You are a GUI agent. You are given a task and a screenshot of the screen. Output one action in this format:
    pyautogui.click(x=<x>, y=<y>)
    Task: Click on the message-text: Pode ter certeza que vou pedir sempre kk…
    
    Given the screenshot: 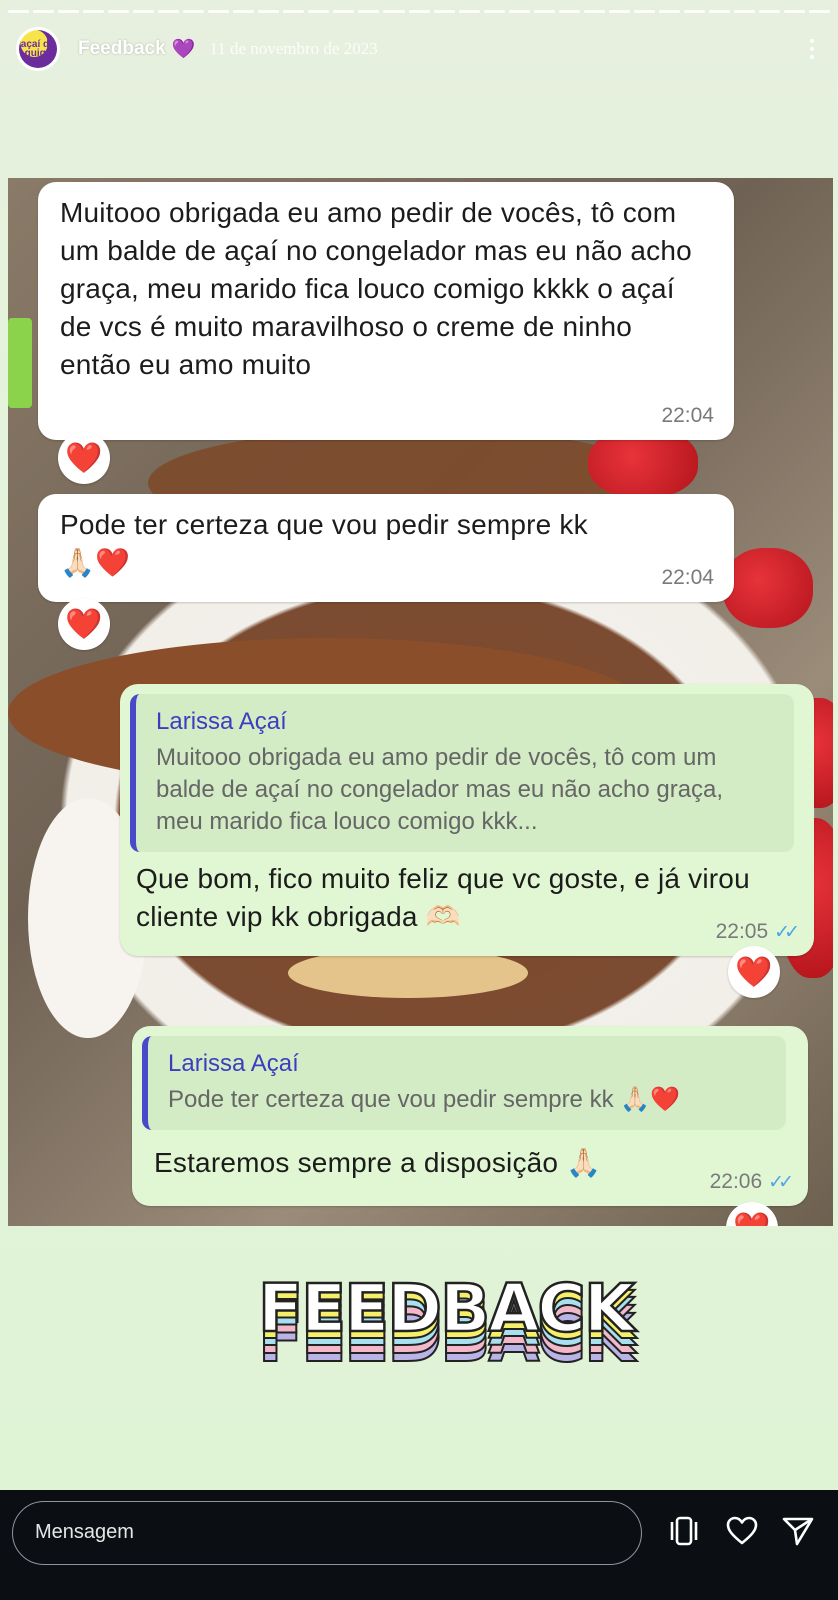 What is the action you would take?
    pyautogui.click(x=324, y=543)
    